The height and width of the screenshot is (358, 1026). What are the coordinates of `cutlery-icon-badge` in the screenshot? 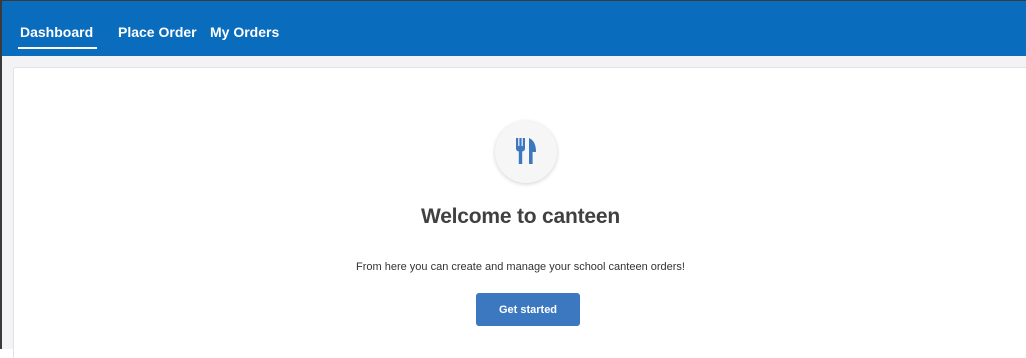 It's located at (526, 152).